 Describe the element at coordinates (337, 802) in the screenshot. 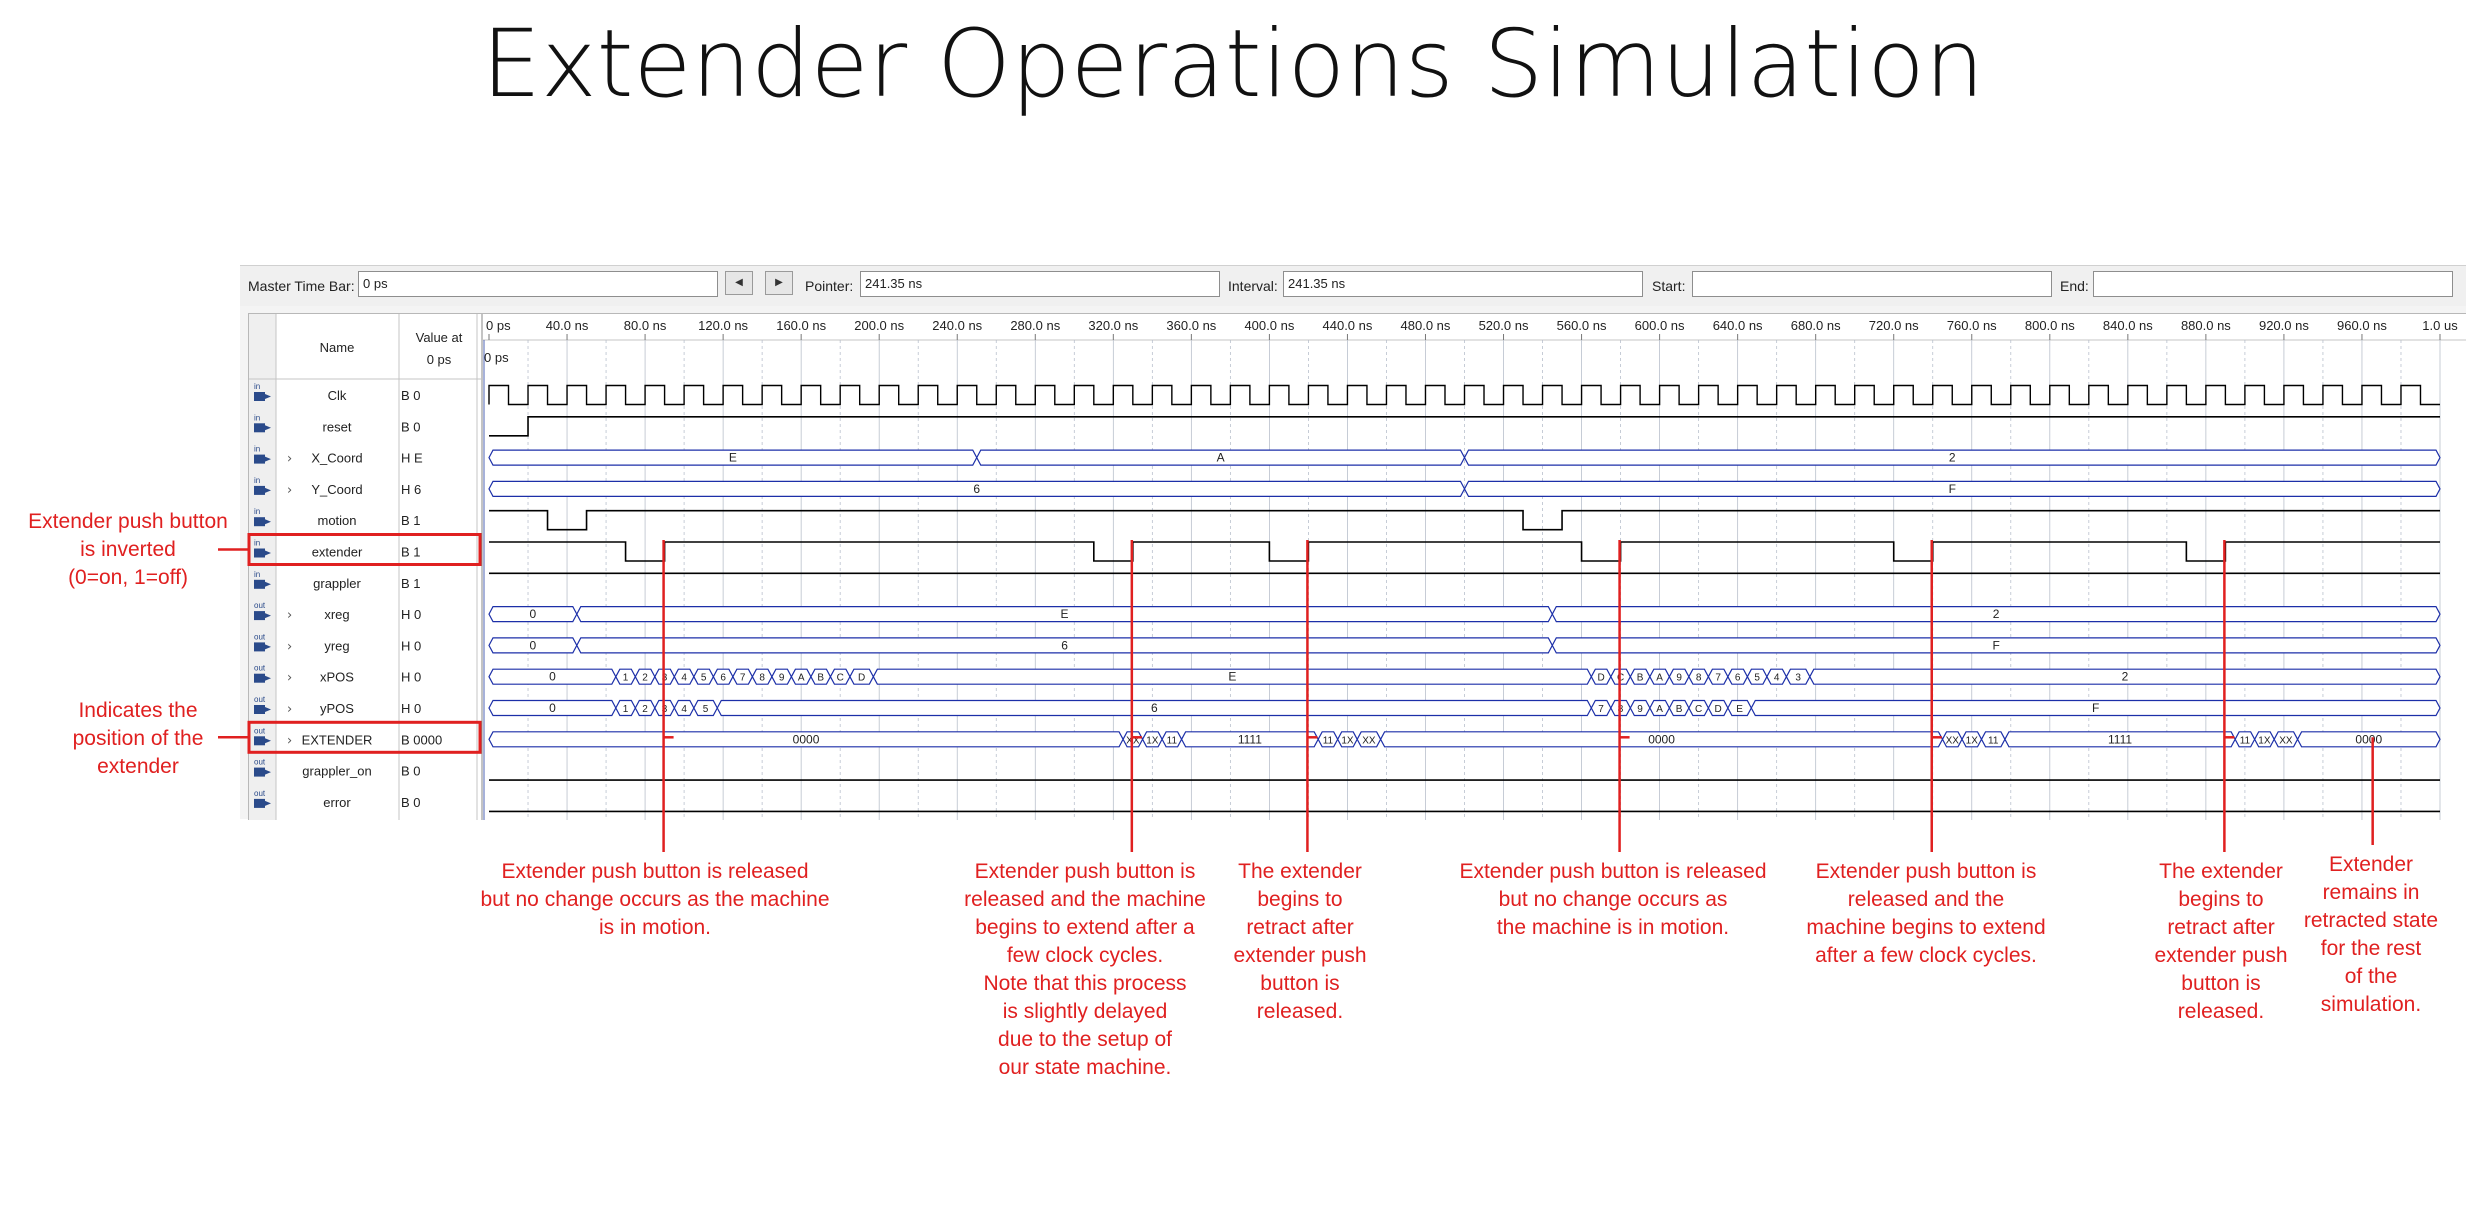

I see `signal-name: error` at that location.